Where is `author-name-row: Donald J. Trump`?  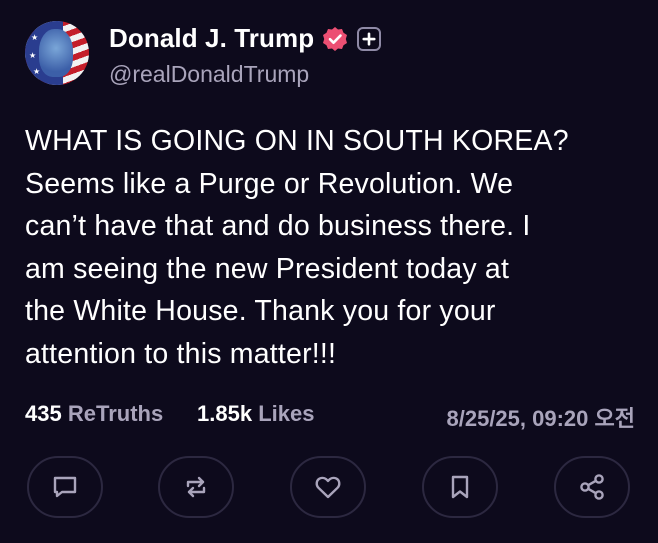
author-name-row: Donald J. Trump is located at coordinates (245, 38).